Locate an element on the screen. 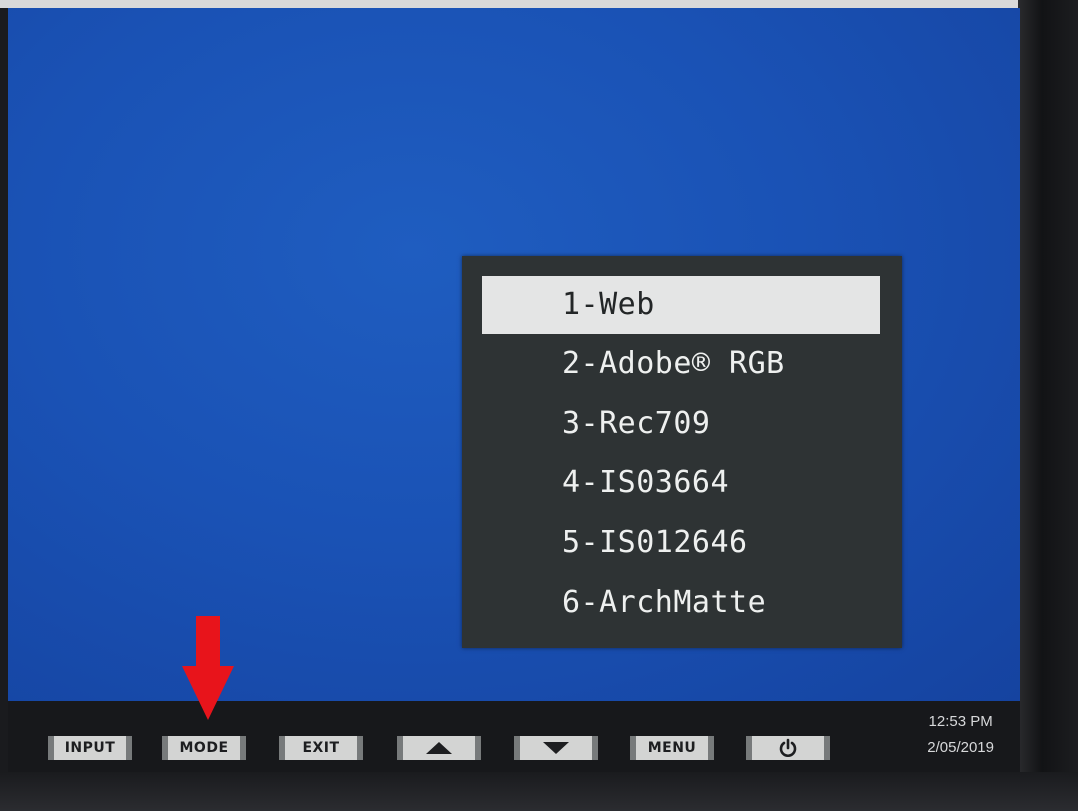  monitor-bezel-right is located at coordinates (1048, 405).